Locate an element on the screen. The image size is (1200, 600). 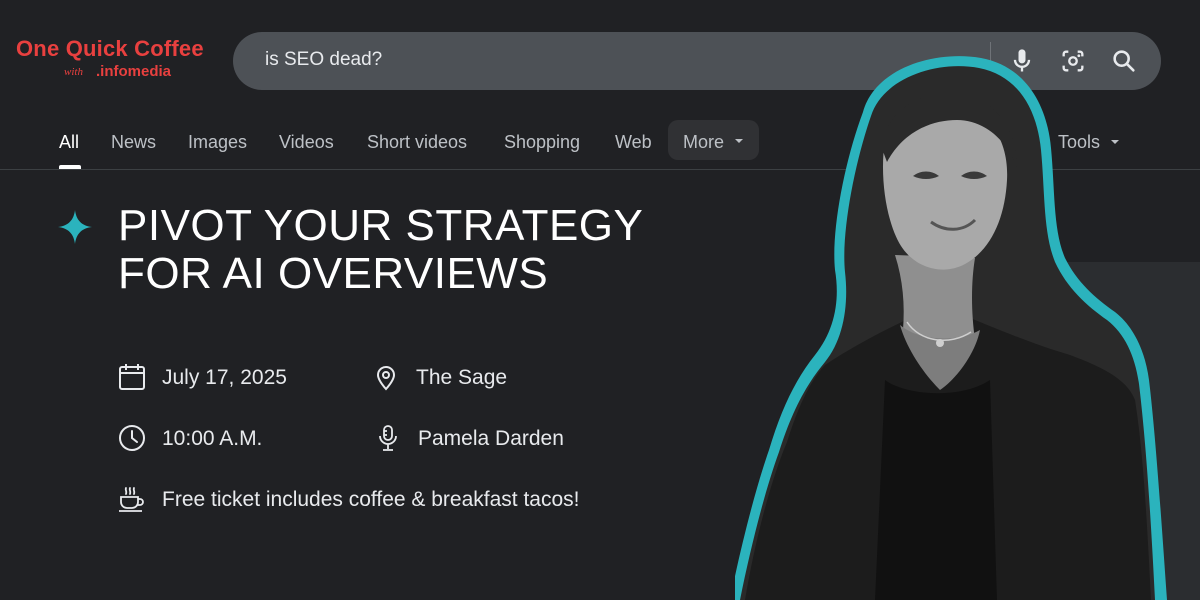
event-headline: PIVOT YOUR STRATEGY FOR AI OVERVIEWS is located at coordinates (380, 250).